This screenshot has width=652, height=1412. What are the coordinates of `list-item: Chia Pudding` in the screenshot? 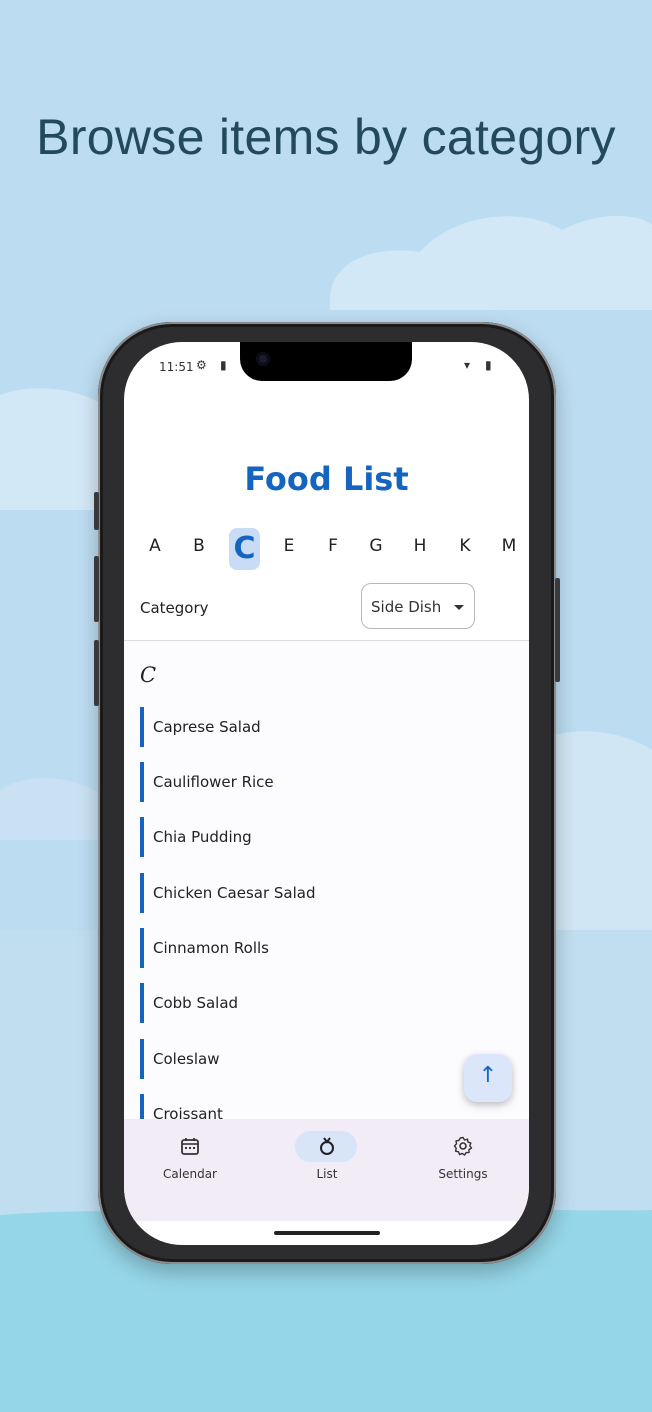 It's located at (330, 837).